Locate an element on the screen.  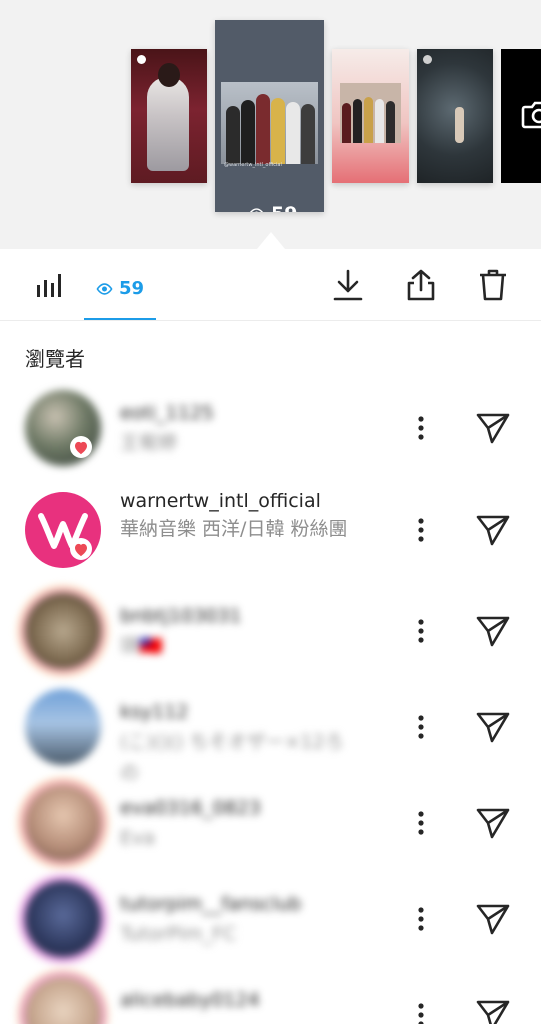
warner-logo-icon is located at coordinates (63, 531).